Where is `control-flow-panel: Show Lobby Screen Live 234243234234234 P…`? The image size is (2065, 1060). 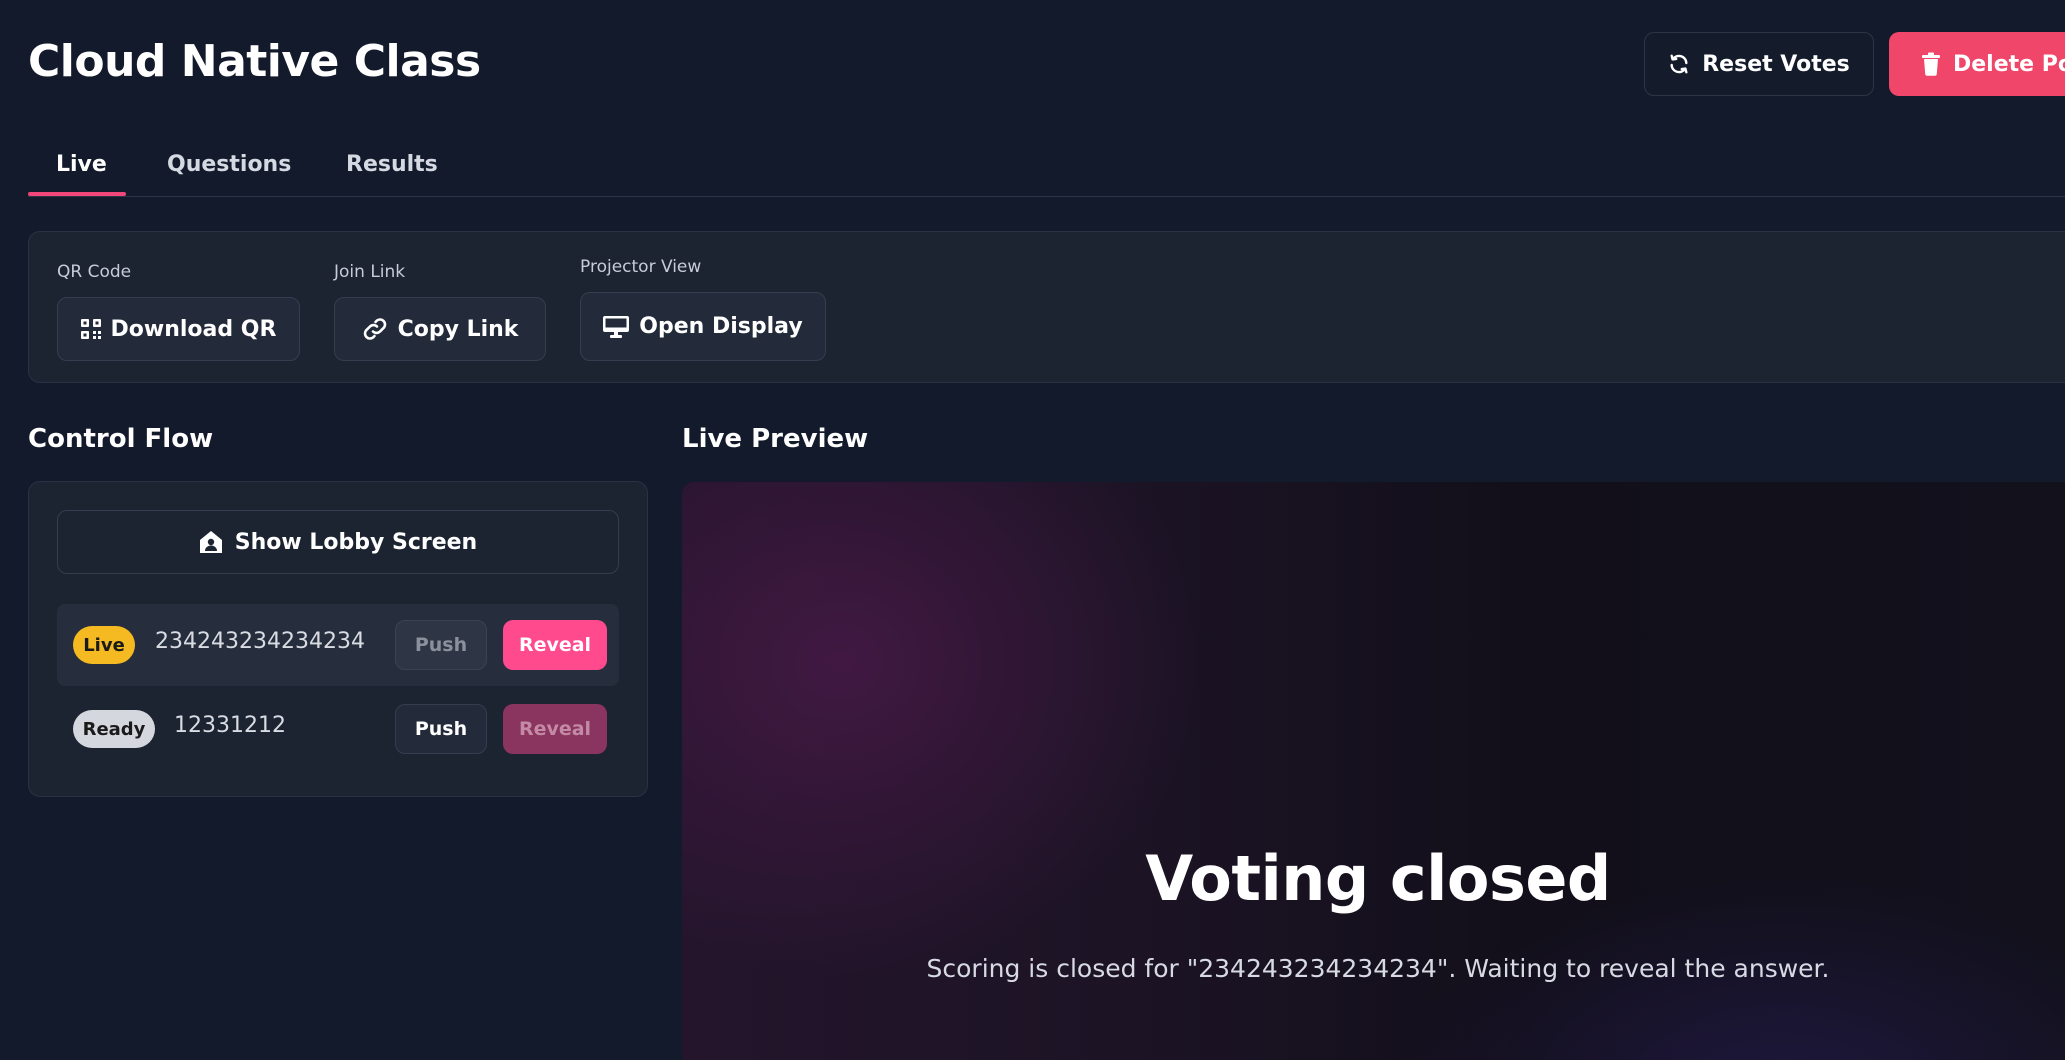 control-flow-panel: Show Lobby Screen Live 234243234234234 P… is located at coordinates (338, 639).